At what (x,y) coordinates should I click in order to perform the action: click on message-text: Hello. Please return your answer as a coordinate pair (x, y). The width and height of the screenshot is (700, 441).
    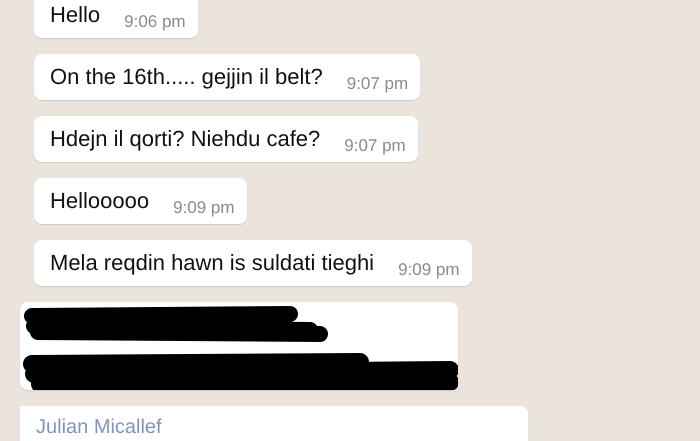
    Looking at the image, I should click on (75, 15).